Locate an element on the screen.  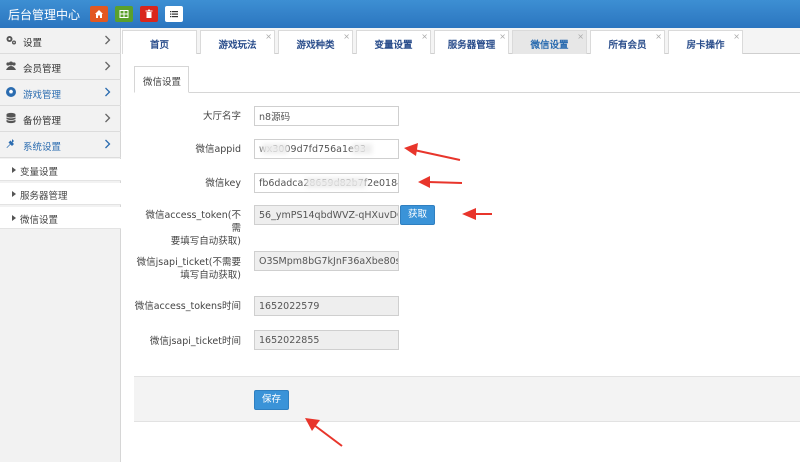
sidebar-item-backup: 备份管理 is located at coordinates (60, 119).